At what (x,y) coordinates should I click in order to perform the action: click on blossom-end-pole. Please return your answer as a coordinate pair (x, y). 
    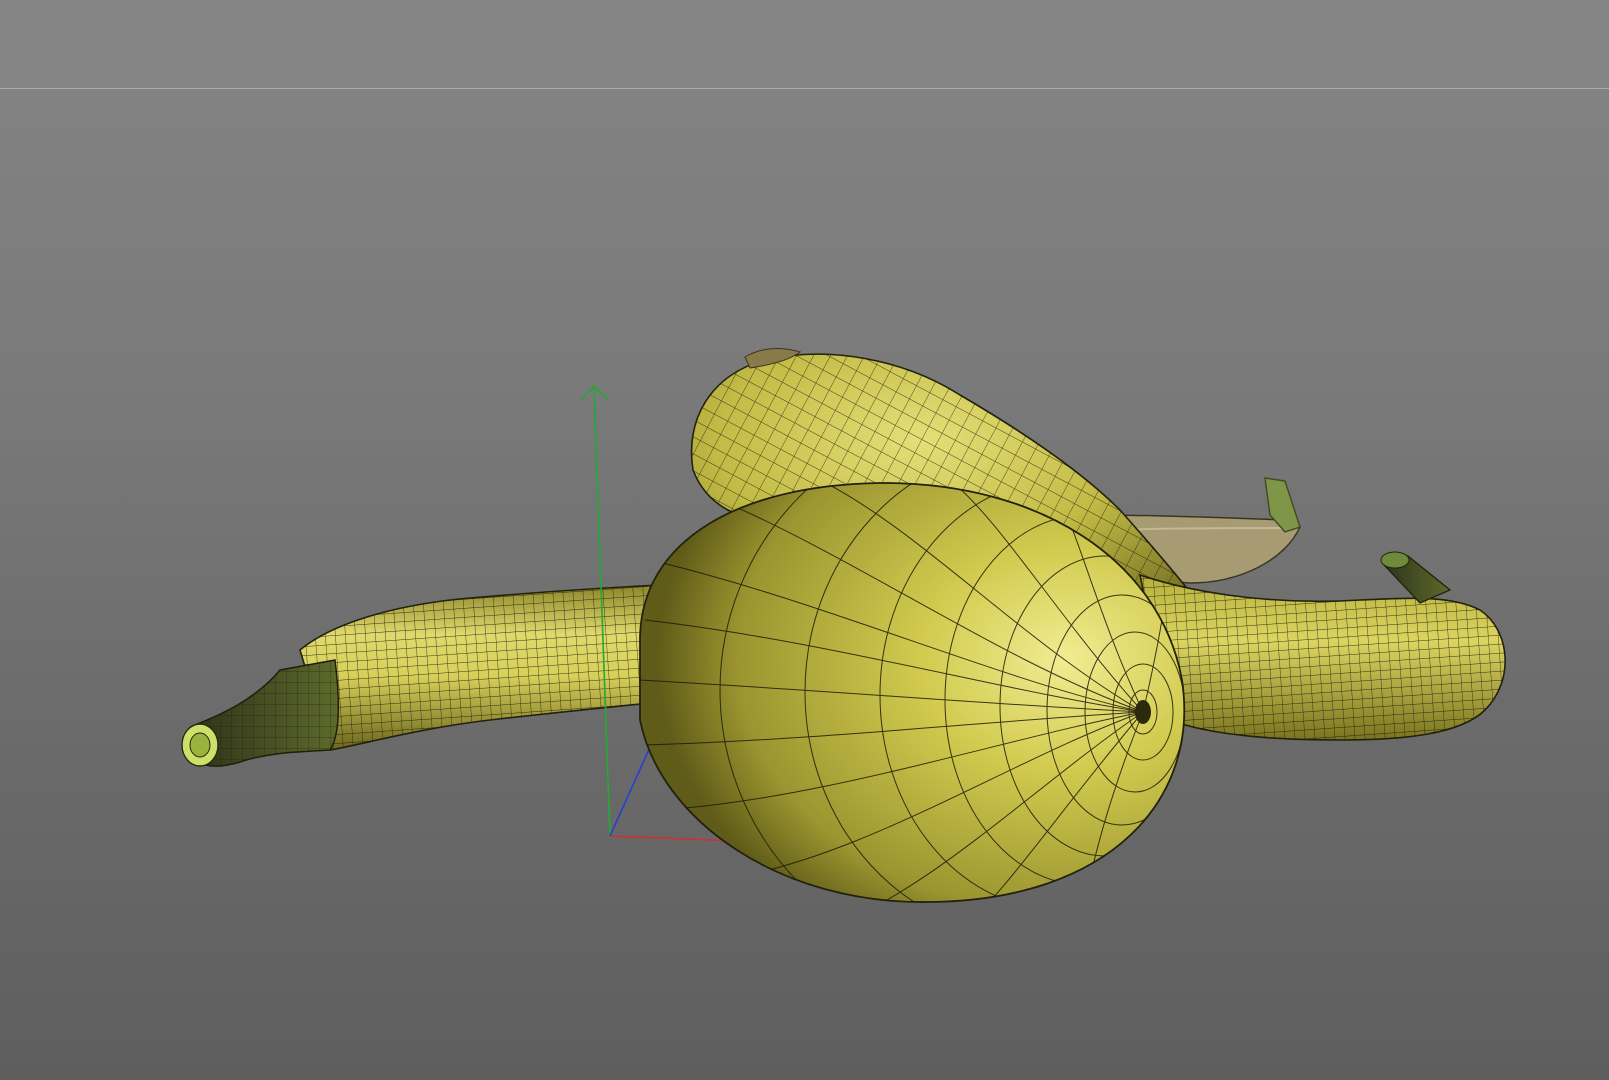
    Looking at the image, I should click on (1143, 712).